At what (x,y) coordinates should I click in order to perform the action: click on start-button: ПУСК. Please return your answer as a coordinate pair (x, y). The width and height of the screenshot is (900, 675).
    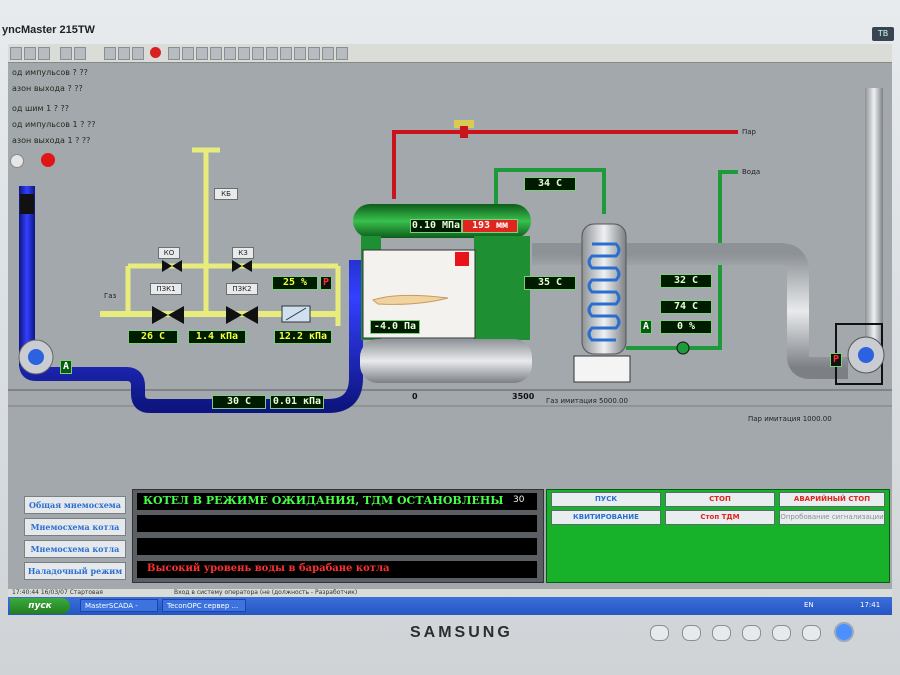
    Looking at the image, I should click on (606, 499).